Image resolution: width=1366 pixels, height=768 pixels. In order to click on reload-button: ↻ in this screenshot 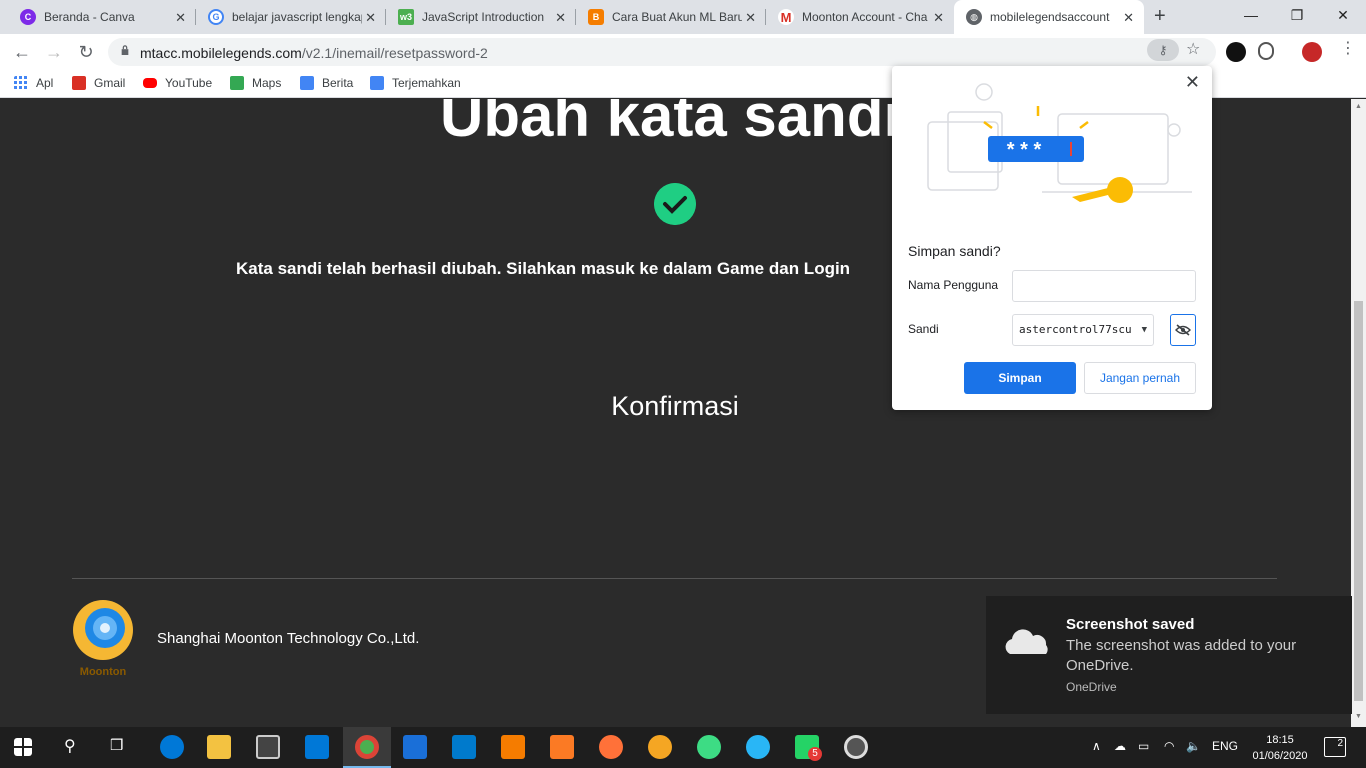, I will do `click(86, 52)`.